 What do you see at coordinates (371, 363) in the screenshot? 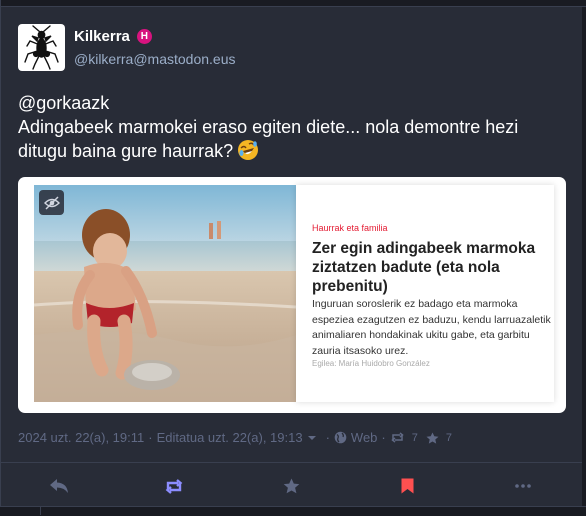
I see `article-author: Egilea: María Huidobro González` at bounding box center [371, 363].